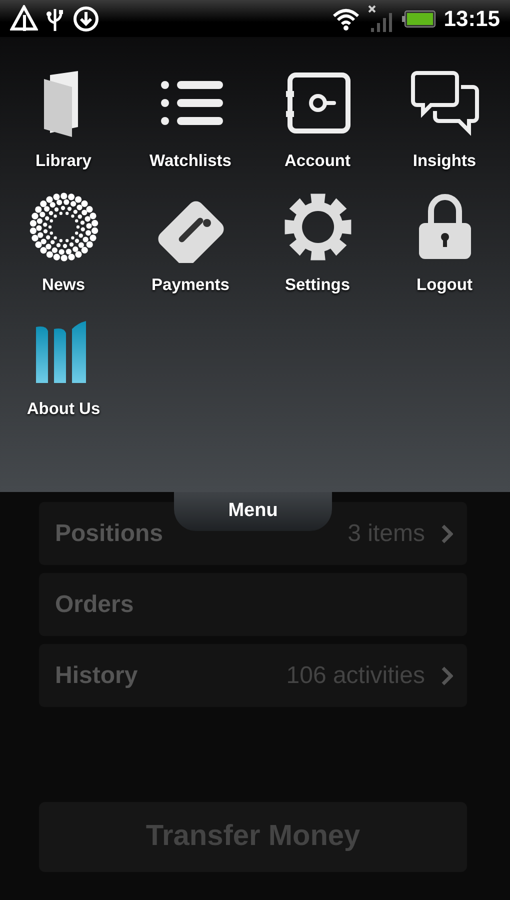  Describe the element at coordinates (63, 120) in the screenshot. I see `menu-item: Library` at that location.